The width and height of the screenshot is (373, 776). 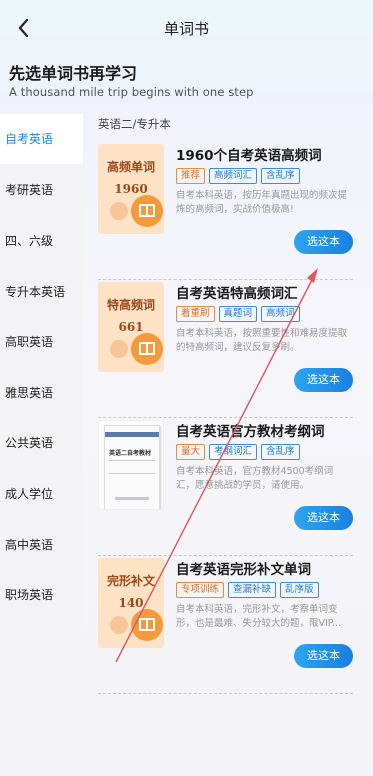 What do you see at coordinates (255, 478) in the screenshot?
I see `book-description: 自考本科英语，官方教材4500考纲词汇，愿意挑战的学员，请使用。` at bounding box center [255, 478].